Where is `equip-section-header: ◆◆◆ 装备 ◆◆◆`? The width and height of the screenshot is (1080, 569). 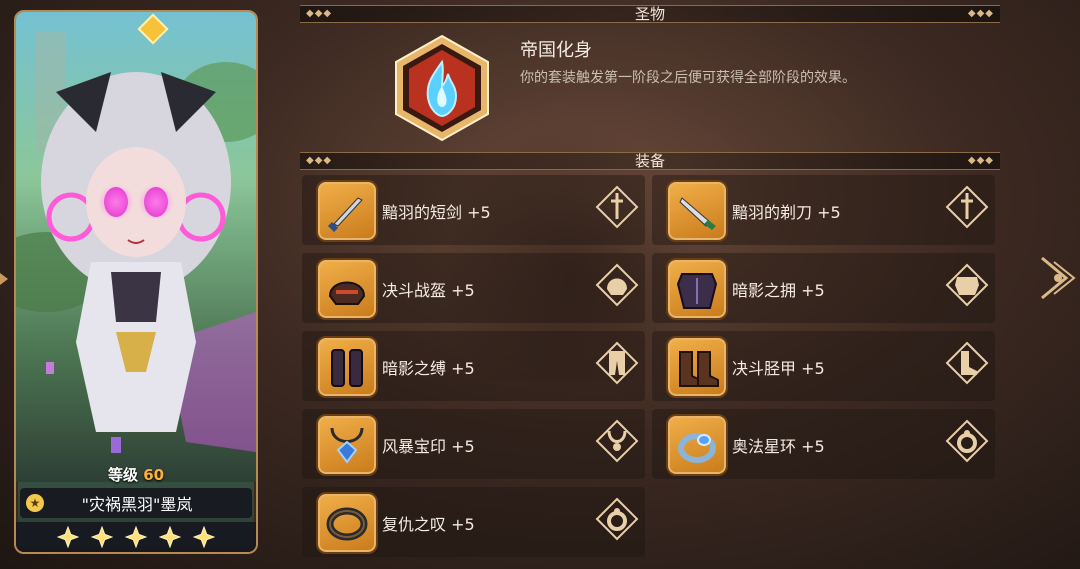 equip-section-header: ◆◆◆ 装备 ◆◆◆ is located at coordinates (650, 161).